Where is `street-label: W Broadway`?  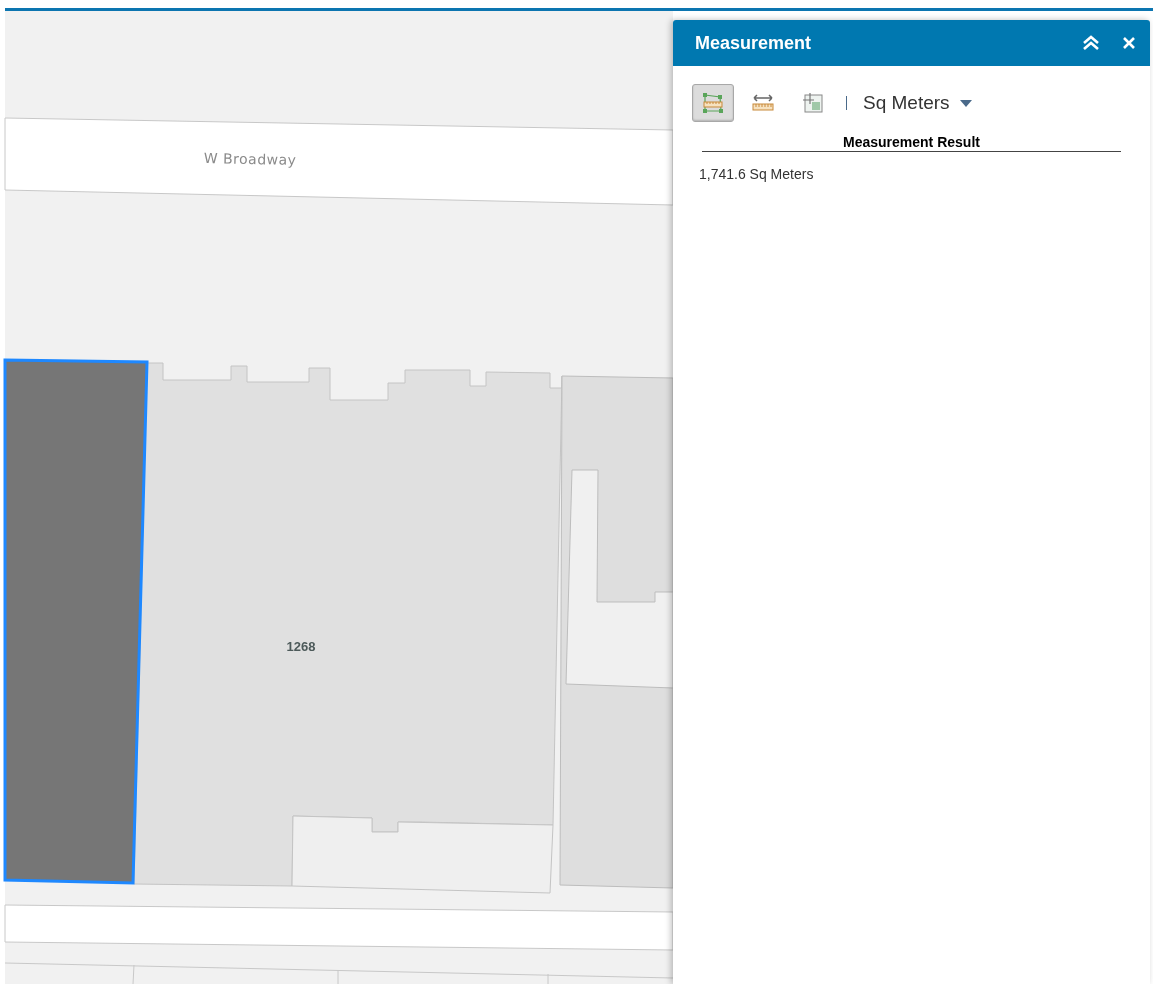
street-label: W Broadway is located at coordinates (250, 159).